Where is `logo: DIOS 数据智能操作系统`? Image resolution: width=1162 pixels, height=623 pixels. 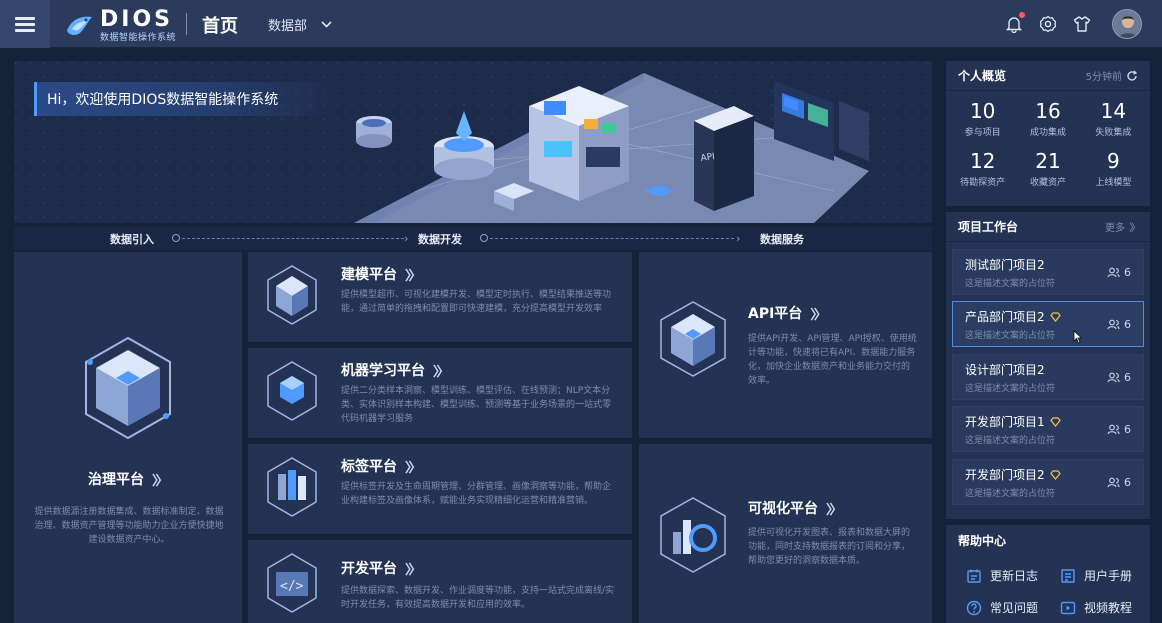 logo: DIOS 数据智能操作系统 is located at coordinates (120, 25).